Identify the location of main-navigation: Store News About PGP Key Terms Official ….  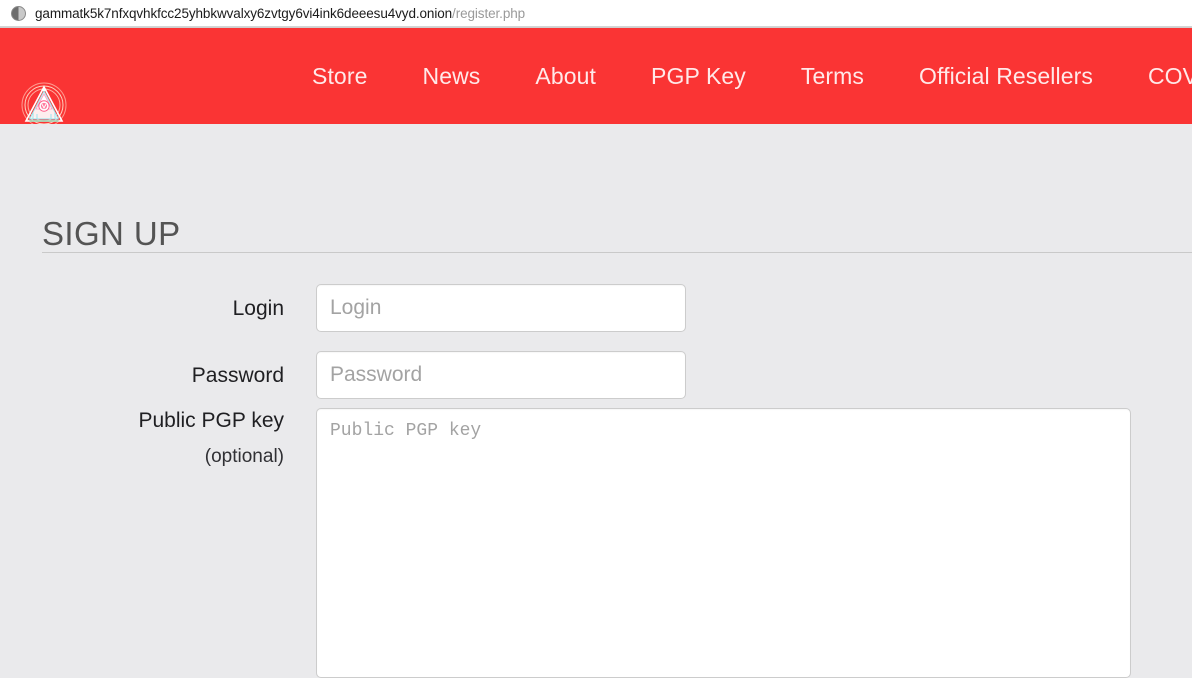
(752, 76).